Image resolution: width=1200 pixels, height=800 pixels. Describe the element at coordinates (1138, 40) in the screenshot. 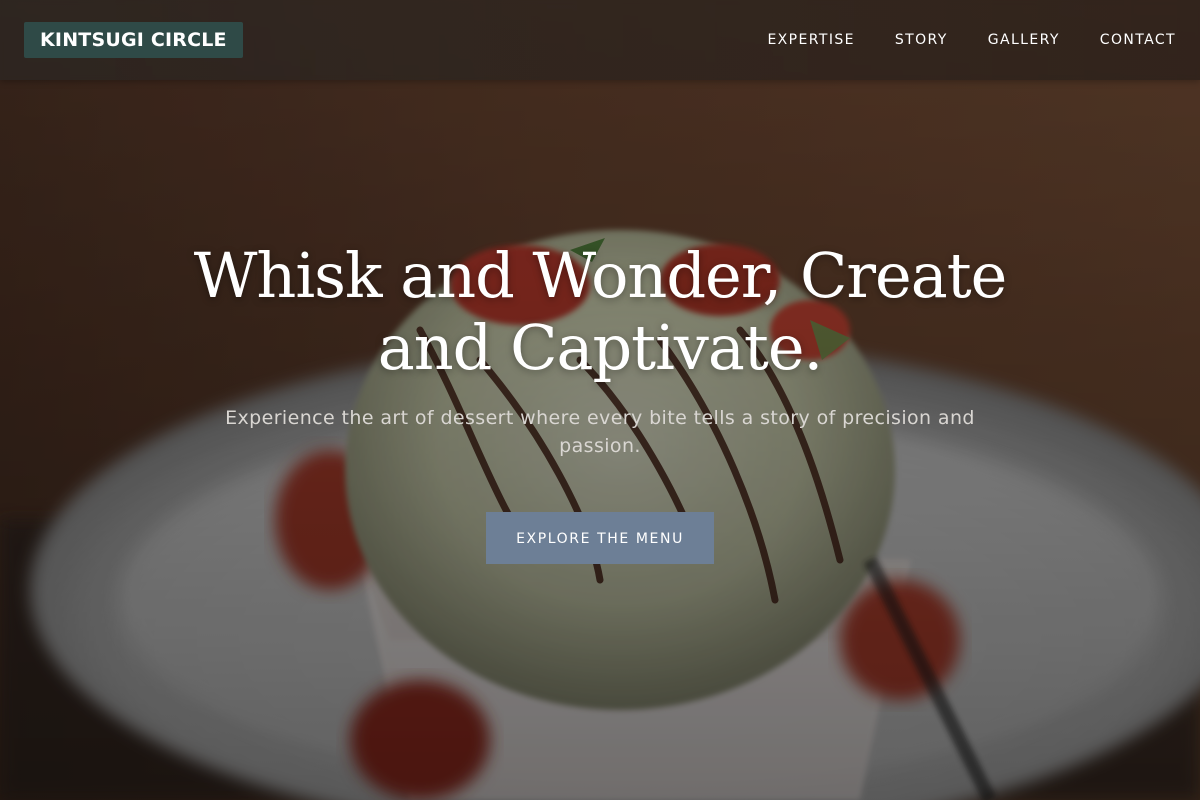

I see `nav-link-contact: CONTACT` at that location.